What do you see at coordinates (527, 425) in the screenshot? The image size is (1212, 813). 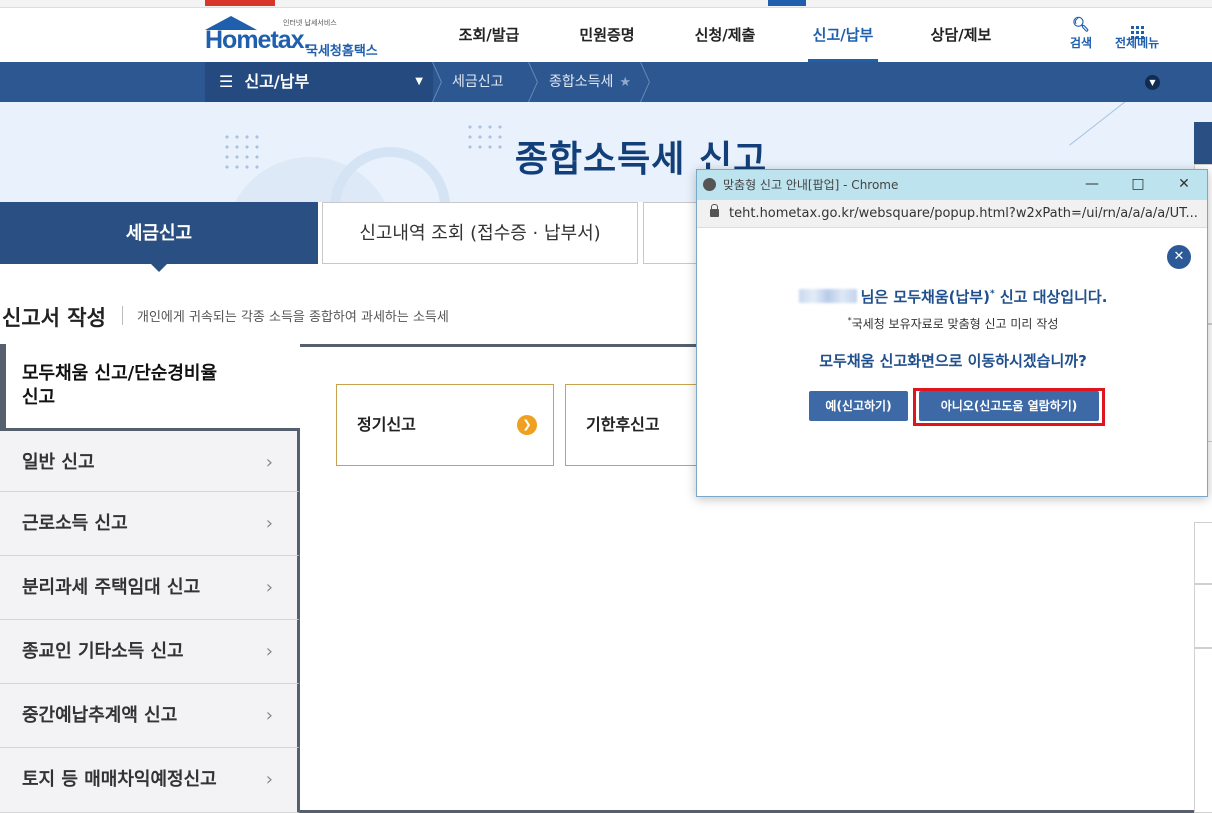 I see `arrow-right-icon: ❯` at bounding box center [527, 425].